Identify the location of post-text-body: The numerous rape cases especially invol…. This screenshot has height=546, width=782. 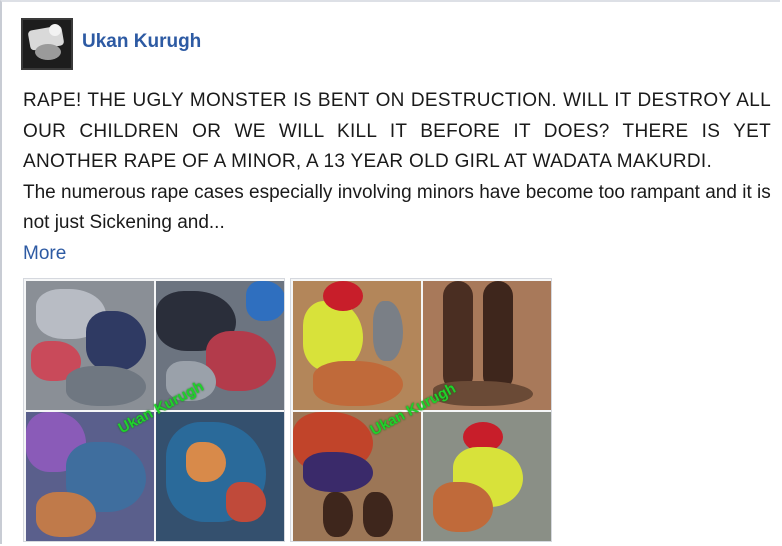
(397, 207).